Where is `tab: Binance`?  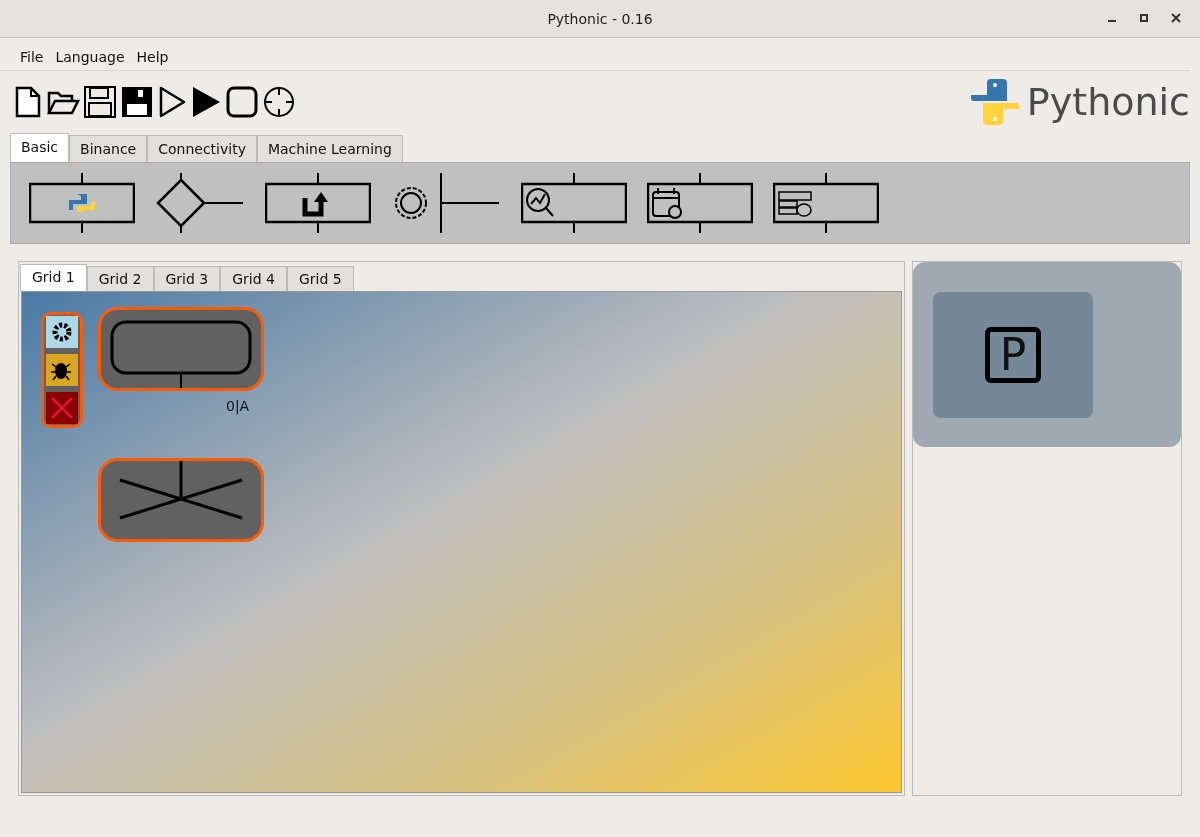
tab: Binance is located at coordinates (108, 148).